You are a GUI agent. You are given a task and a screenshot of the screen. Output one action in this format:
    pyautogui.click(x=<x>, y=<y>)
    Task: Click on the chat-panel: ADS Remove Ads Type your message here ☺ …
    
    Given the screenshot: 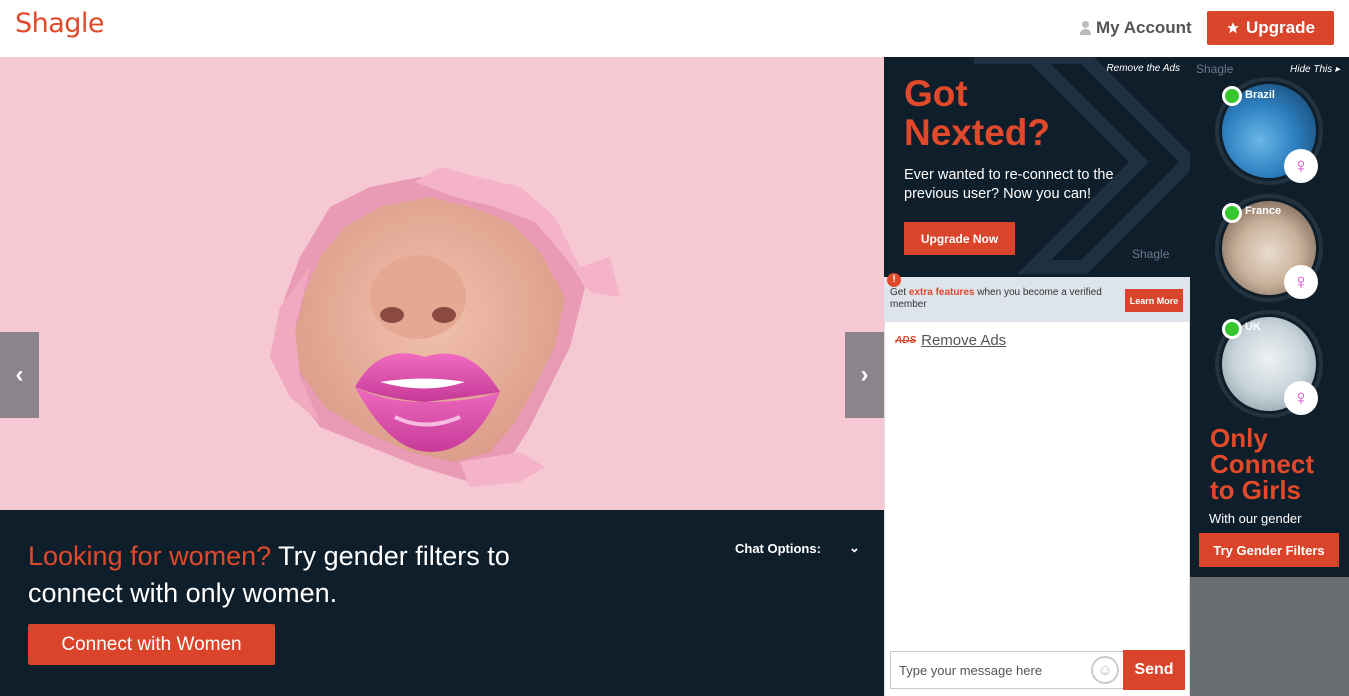 What is the action you would take?
    pyautogui.click(x=1037, y=509)
    